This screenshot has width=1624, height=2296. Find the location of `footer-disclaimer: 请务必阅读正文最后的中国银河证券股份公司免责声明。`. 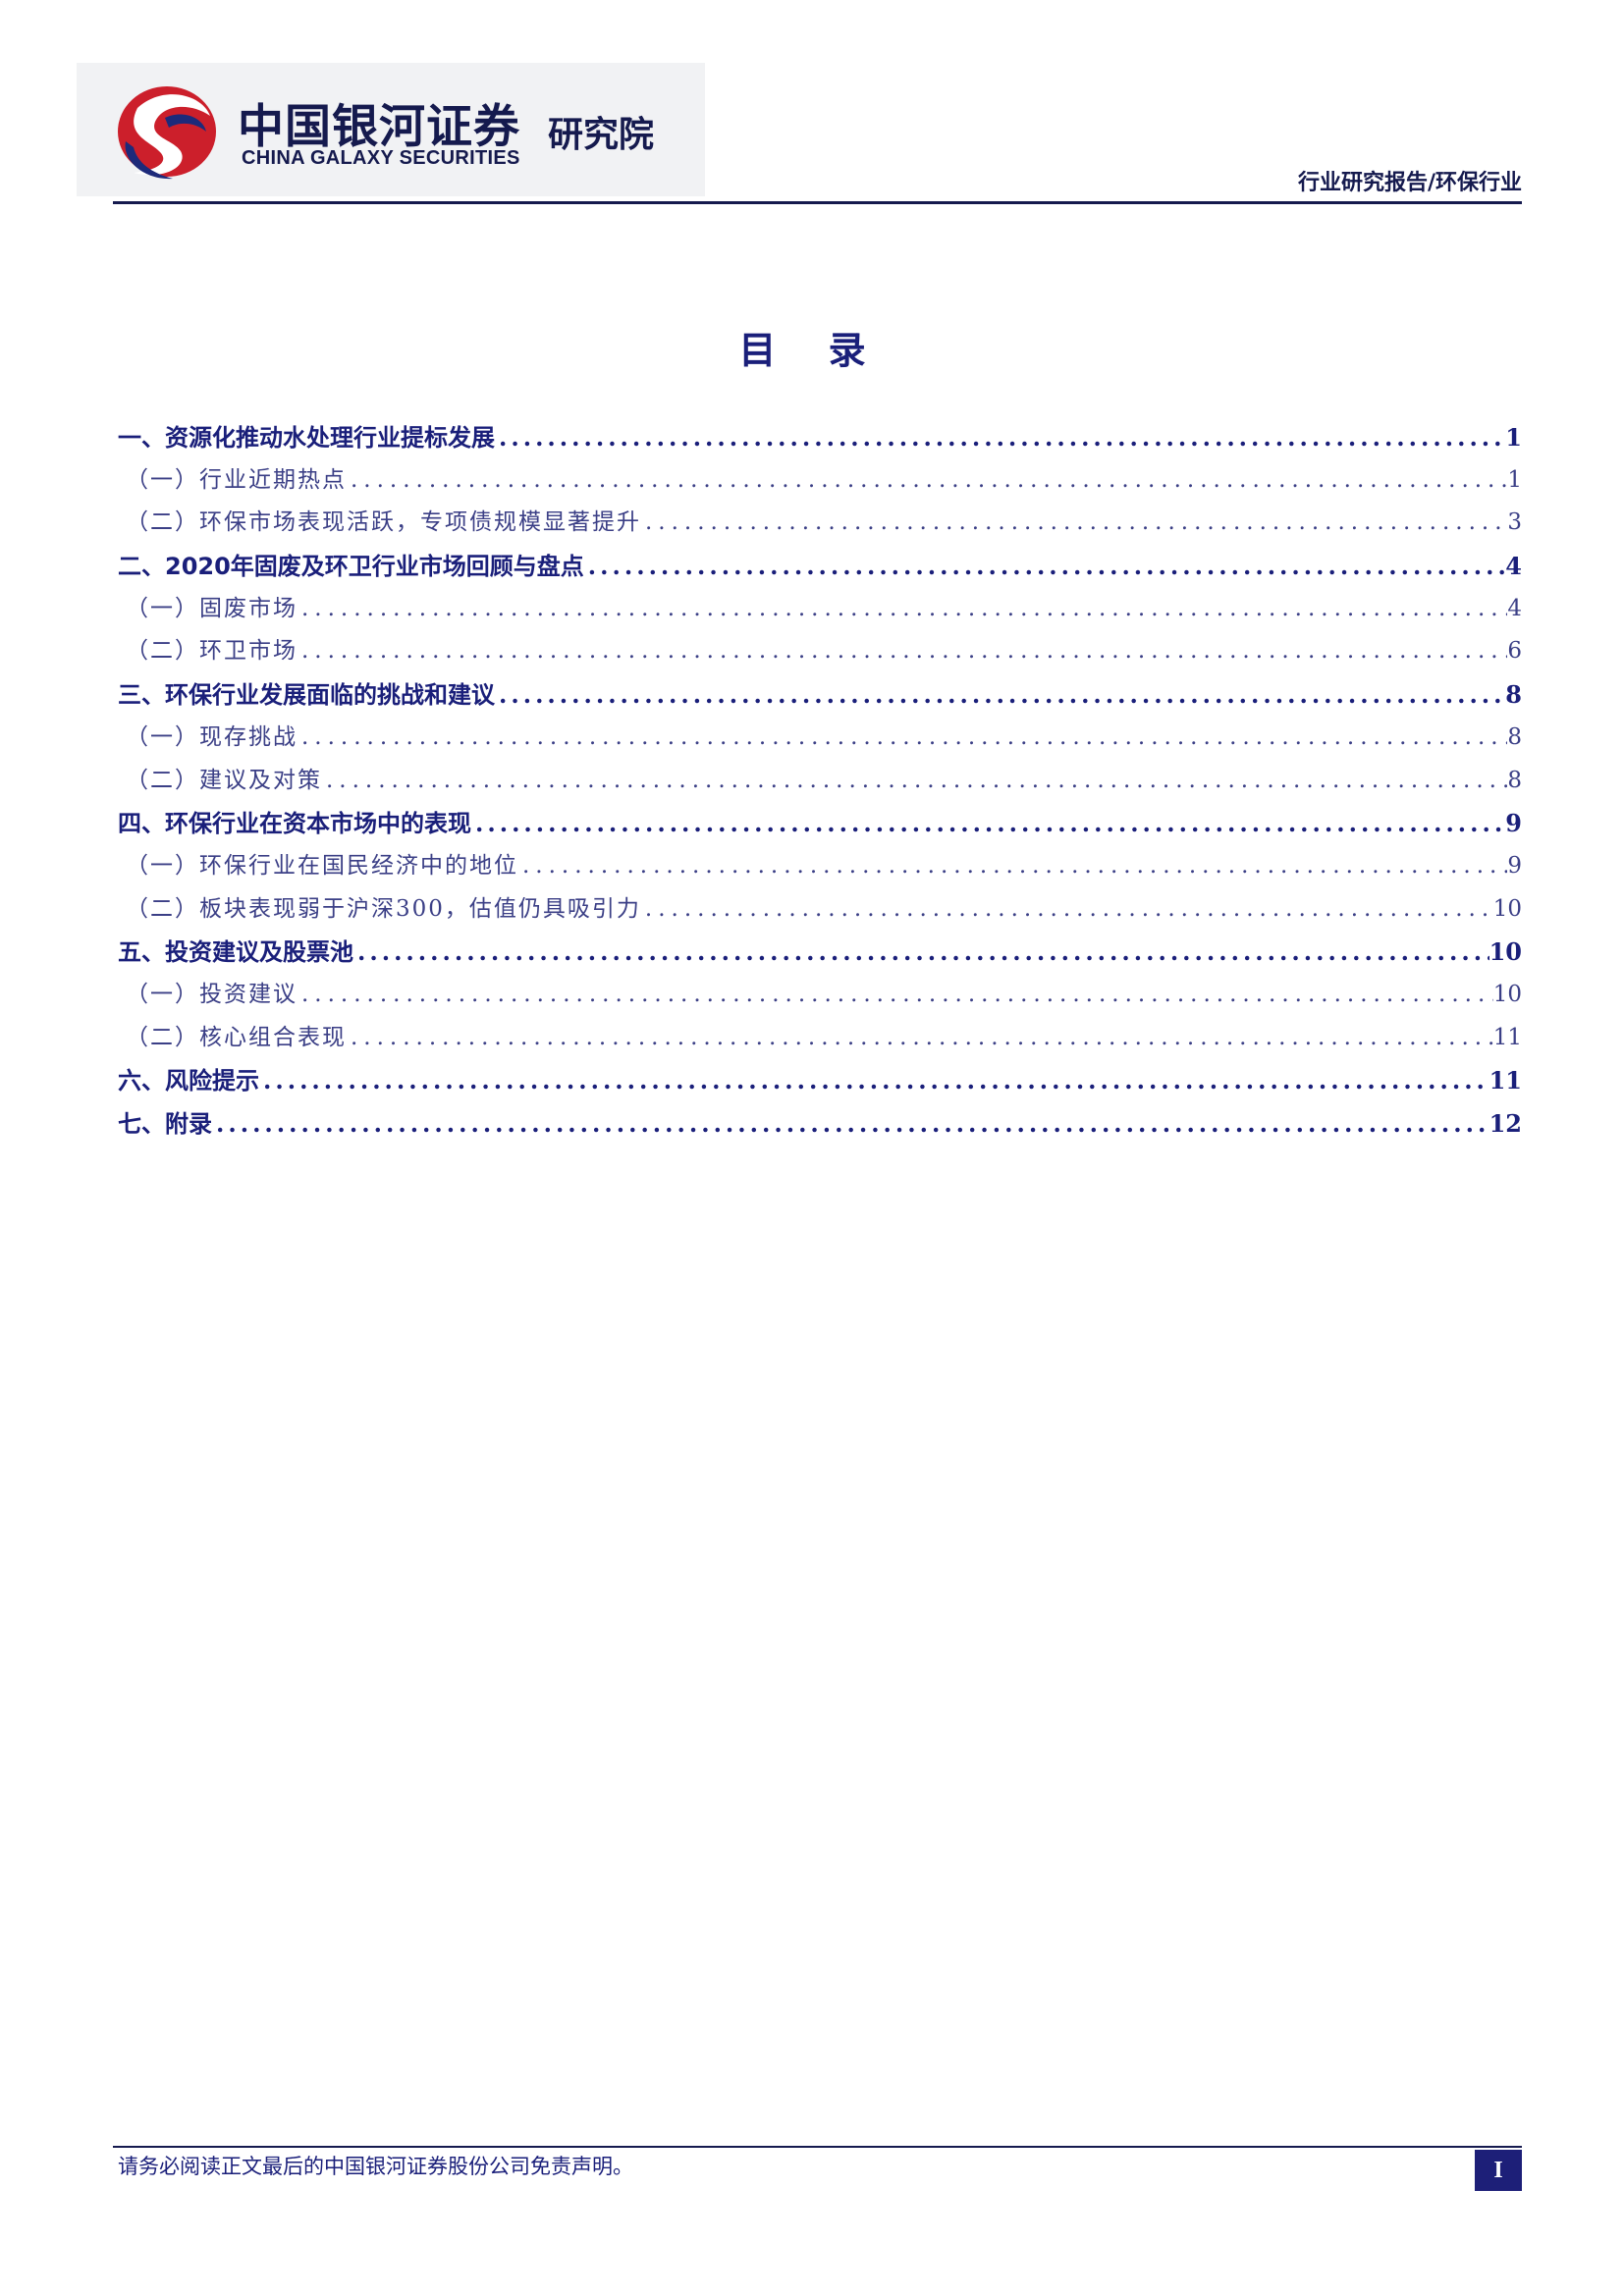

footer-disclaimer: 请务必阅读正文最后的中国银河证券股份公司免责声明。 is located at coordinates (375, 2166).